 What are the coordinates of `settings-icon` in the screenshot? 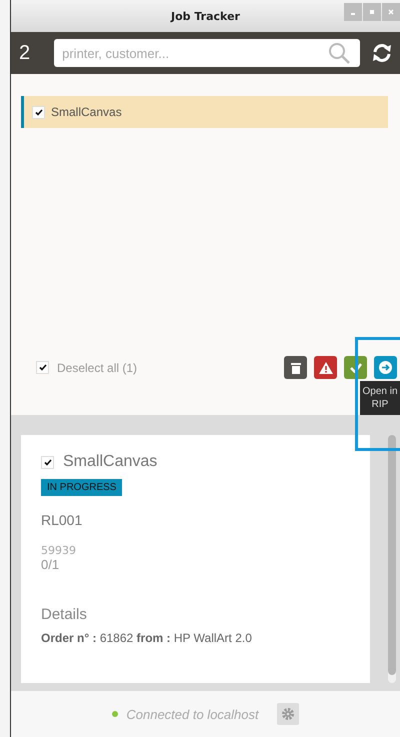 It's located at (287, 714).